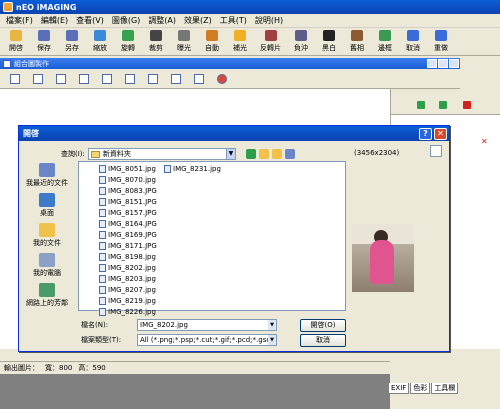  I want to click on file-item: IMG_8083.JPG, so click(128, 190).